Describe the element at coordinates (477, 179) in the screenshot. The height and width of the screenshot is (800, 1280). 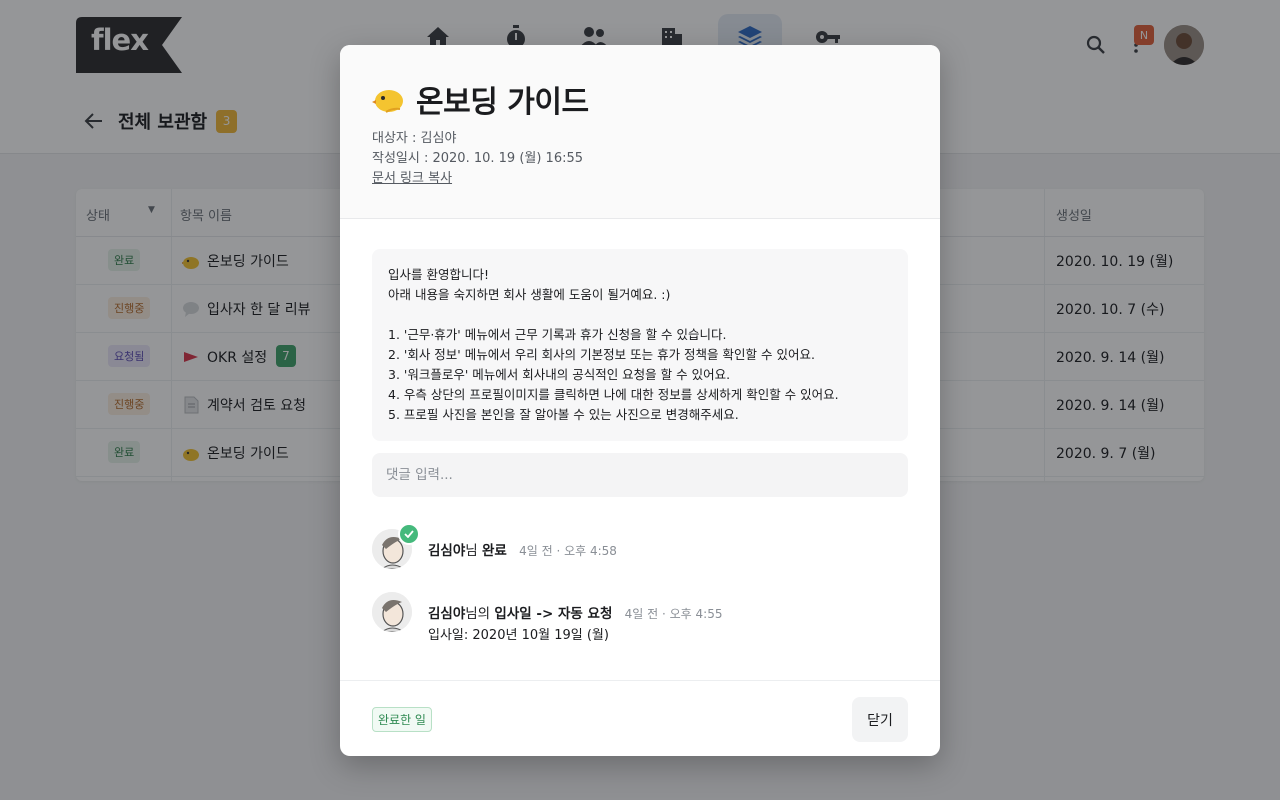
I see `copy-link: 문서 링크 복사` at that location.